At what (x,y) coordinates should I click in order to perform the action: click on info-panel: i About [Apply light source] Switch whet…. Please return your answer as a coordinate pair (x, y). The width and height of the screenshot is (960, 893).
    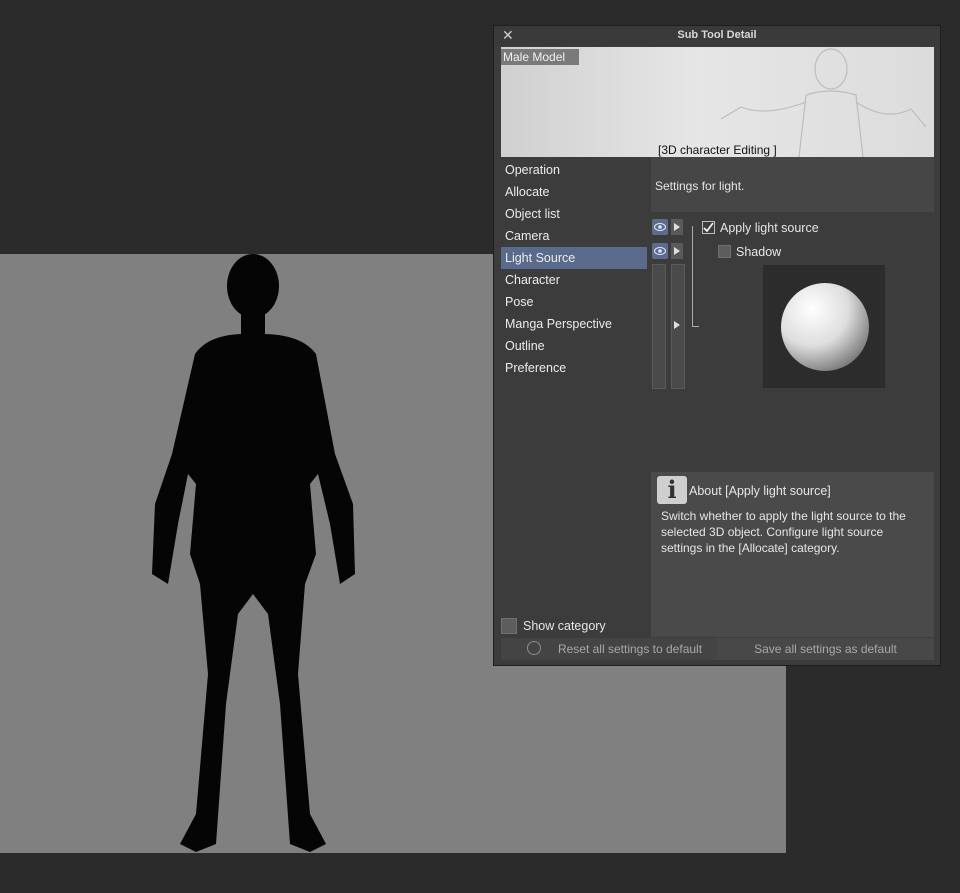
    Looking at the image, I should click on (792, 554).